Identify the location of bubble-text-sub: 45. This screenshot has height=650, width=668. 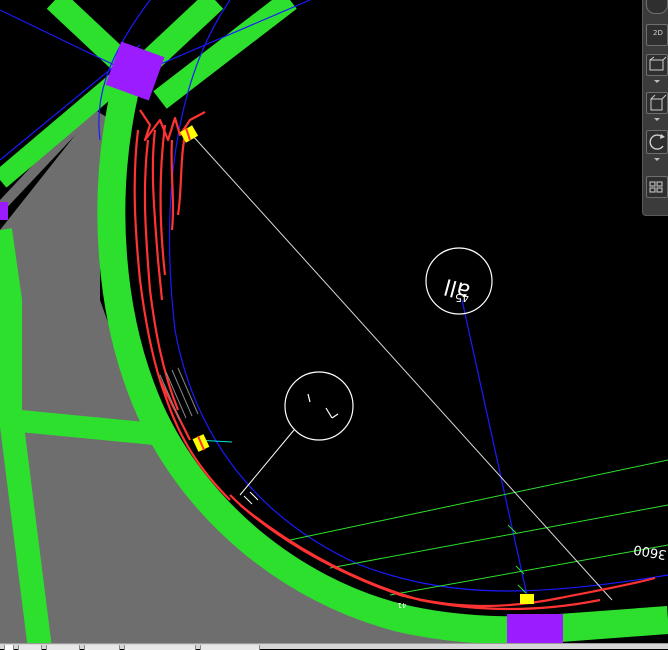
(462, 297).